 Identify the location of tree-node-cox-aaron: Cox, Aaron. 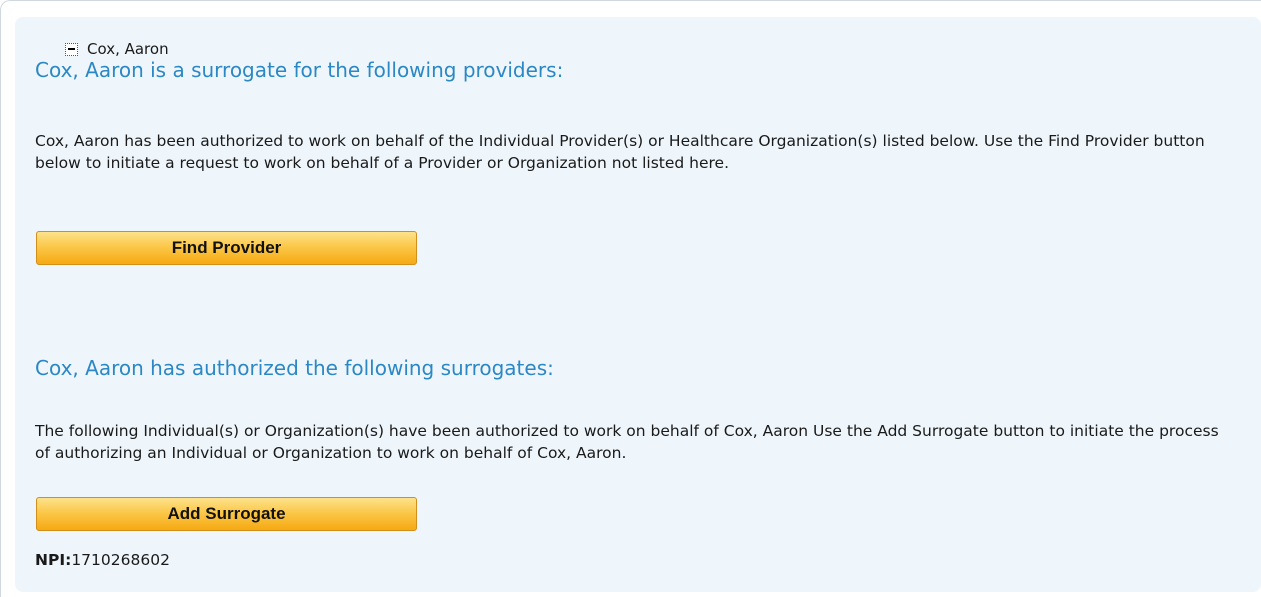
(117, 49).